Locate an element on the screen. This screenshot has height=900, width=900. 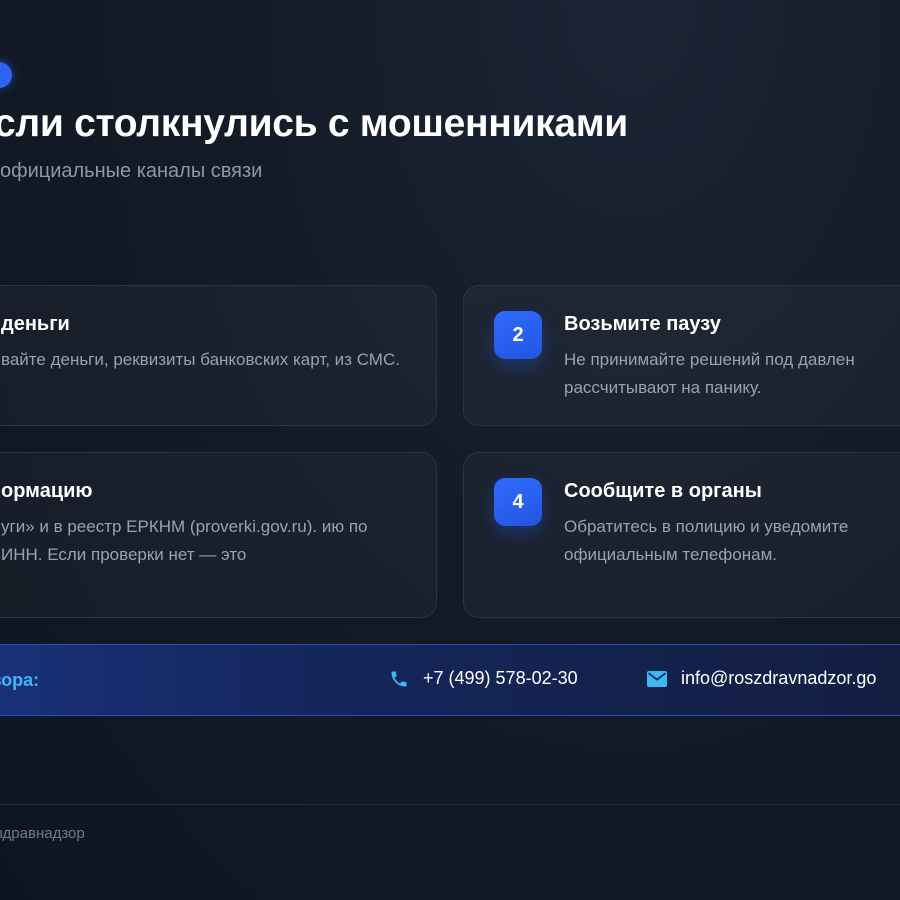
logo-dot-icon is located at coordinates (6, 75).